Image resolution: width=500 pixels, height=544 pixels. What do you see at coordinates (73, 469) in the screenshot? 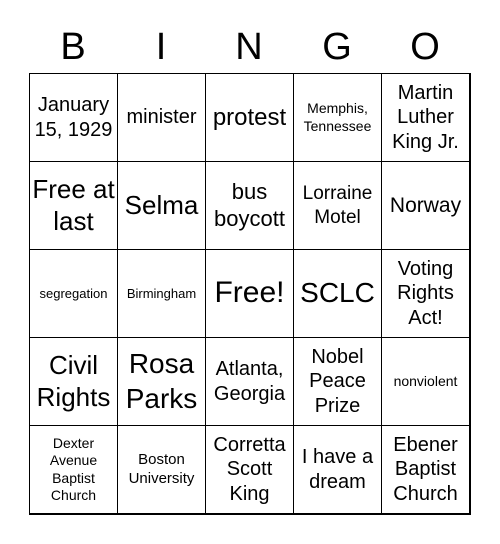
I see `bingo-cell: Dexter Avenue Baptist Church` at bounding box center [73, 469].